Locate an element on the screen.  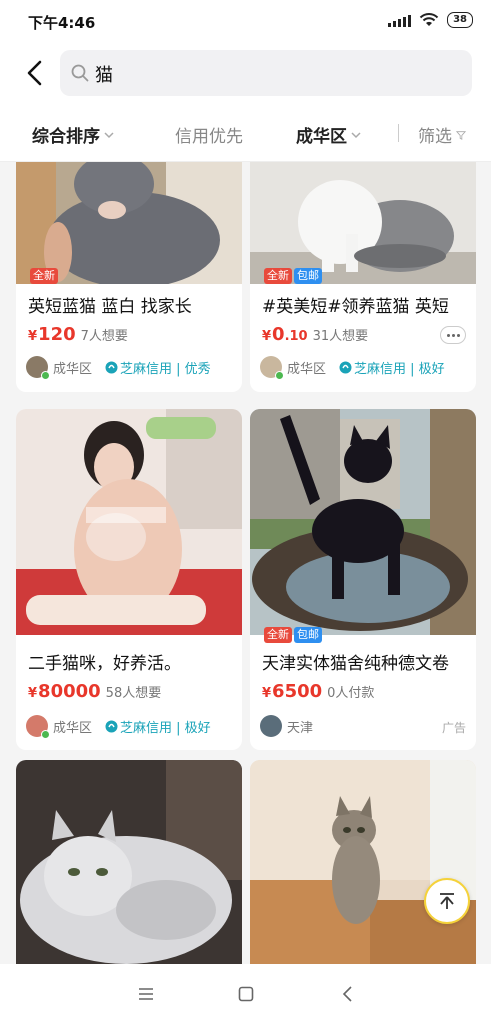
seller-row: 成华区 芝麻信用 | 优秀 is located at coordinates (133, 368).